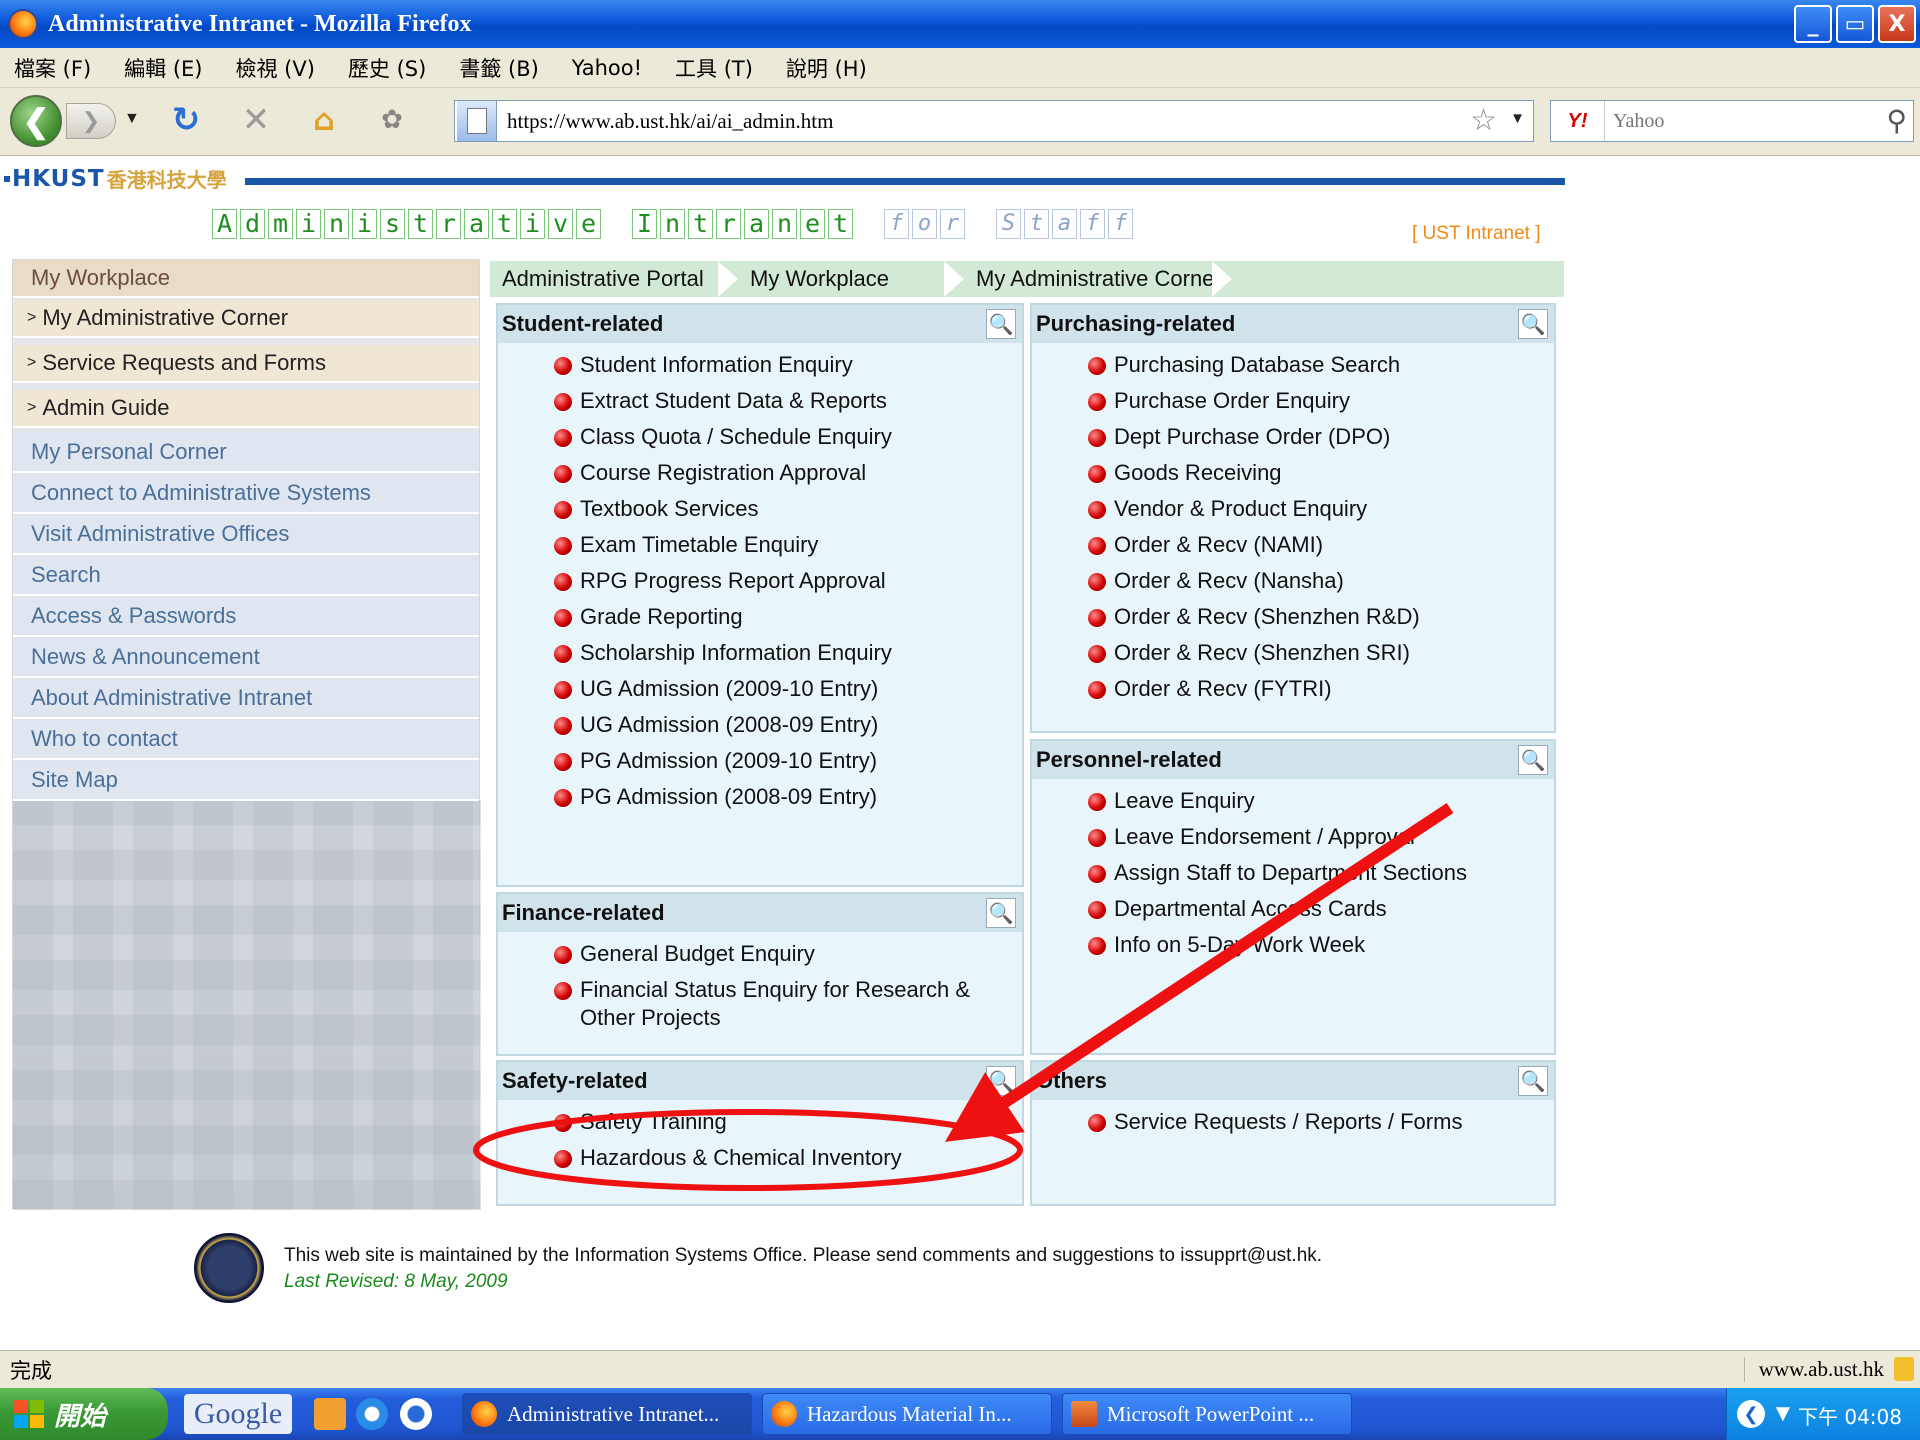 Image resolution: width=1920 pixels, height=1440 pixels. I want to click on banner-letter: e, so click(588, 224).